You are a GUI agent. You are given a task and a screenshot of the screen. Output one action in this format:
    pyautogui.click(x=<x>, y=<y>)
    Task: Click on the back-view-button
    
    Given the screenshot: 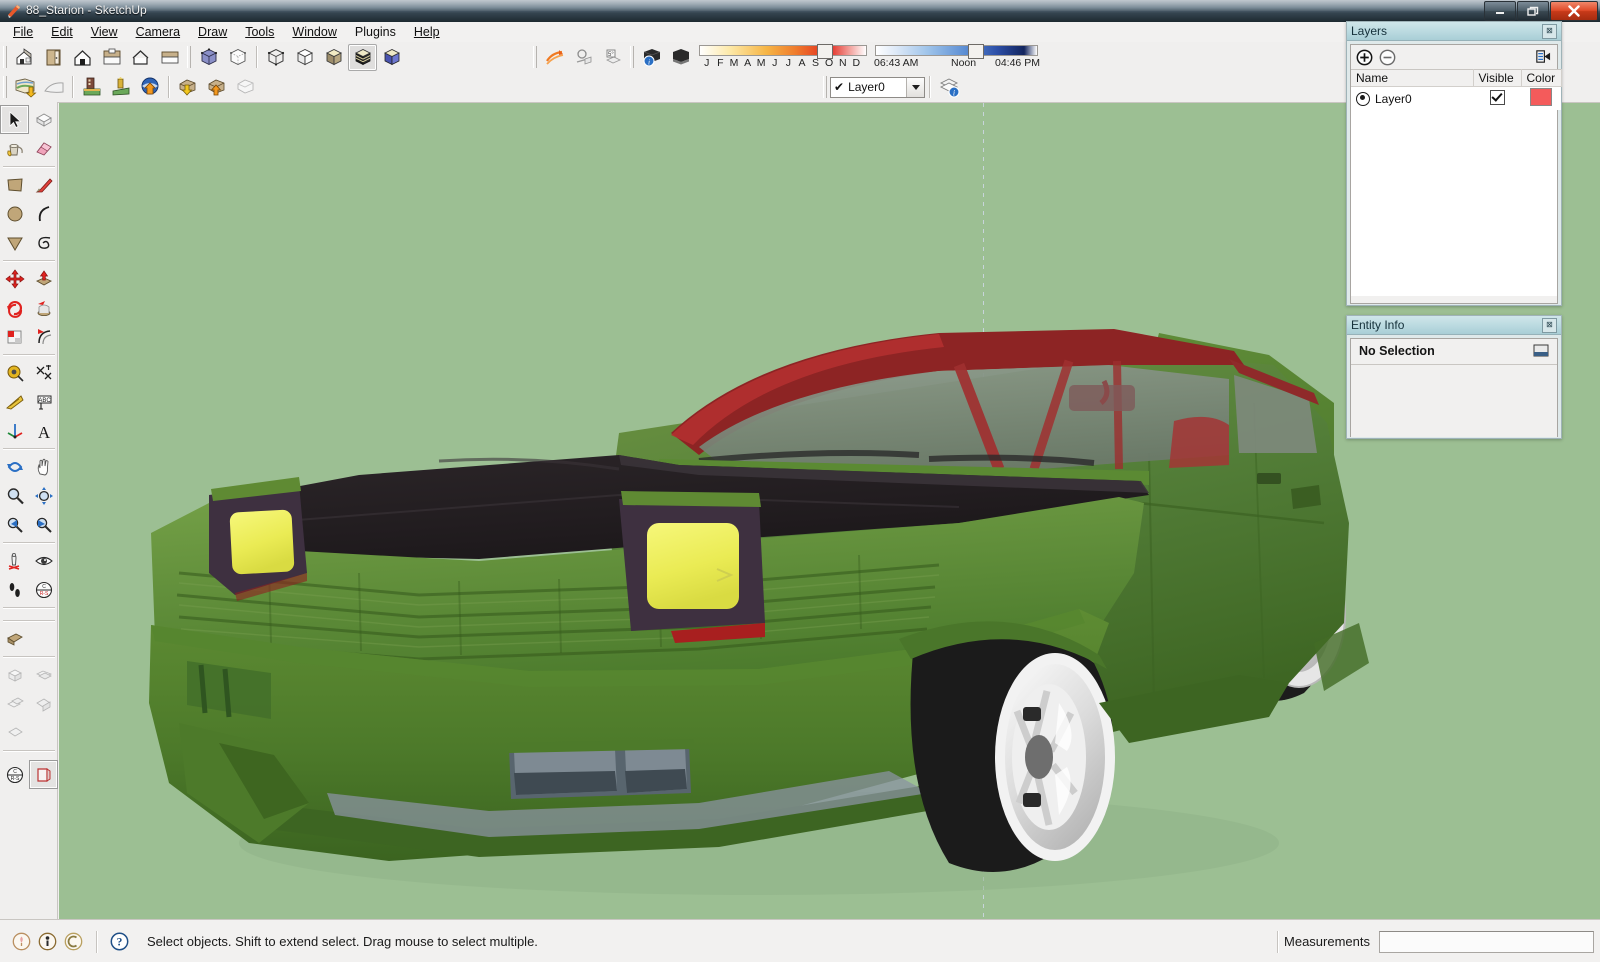 What is the action you would take?
    pyautogui.click(x=14, y=732)
    